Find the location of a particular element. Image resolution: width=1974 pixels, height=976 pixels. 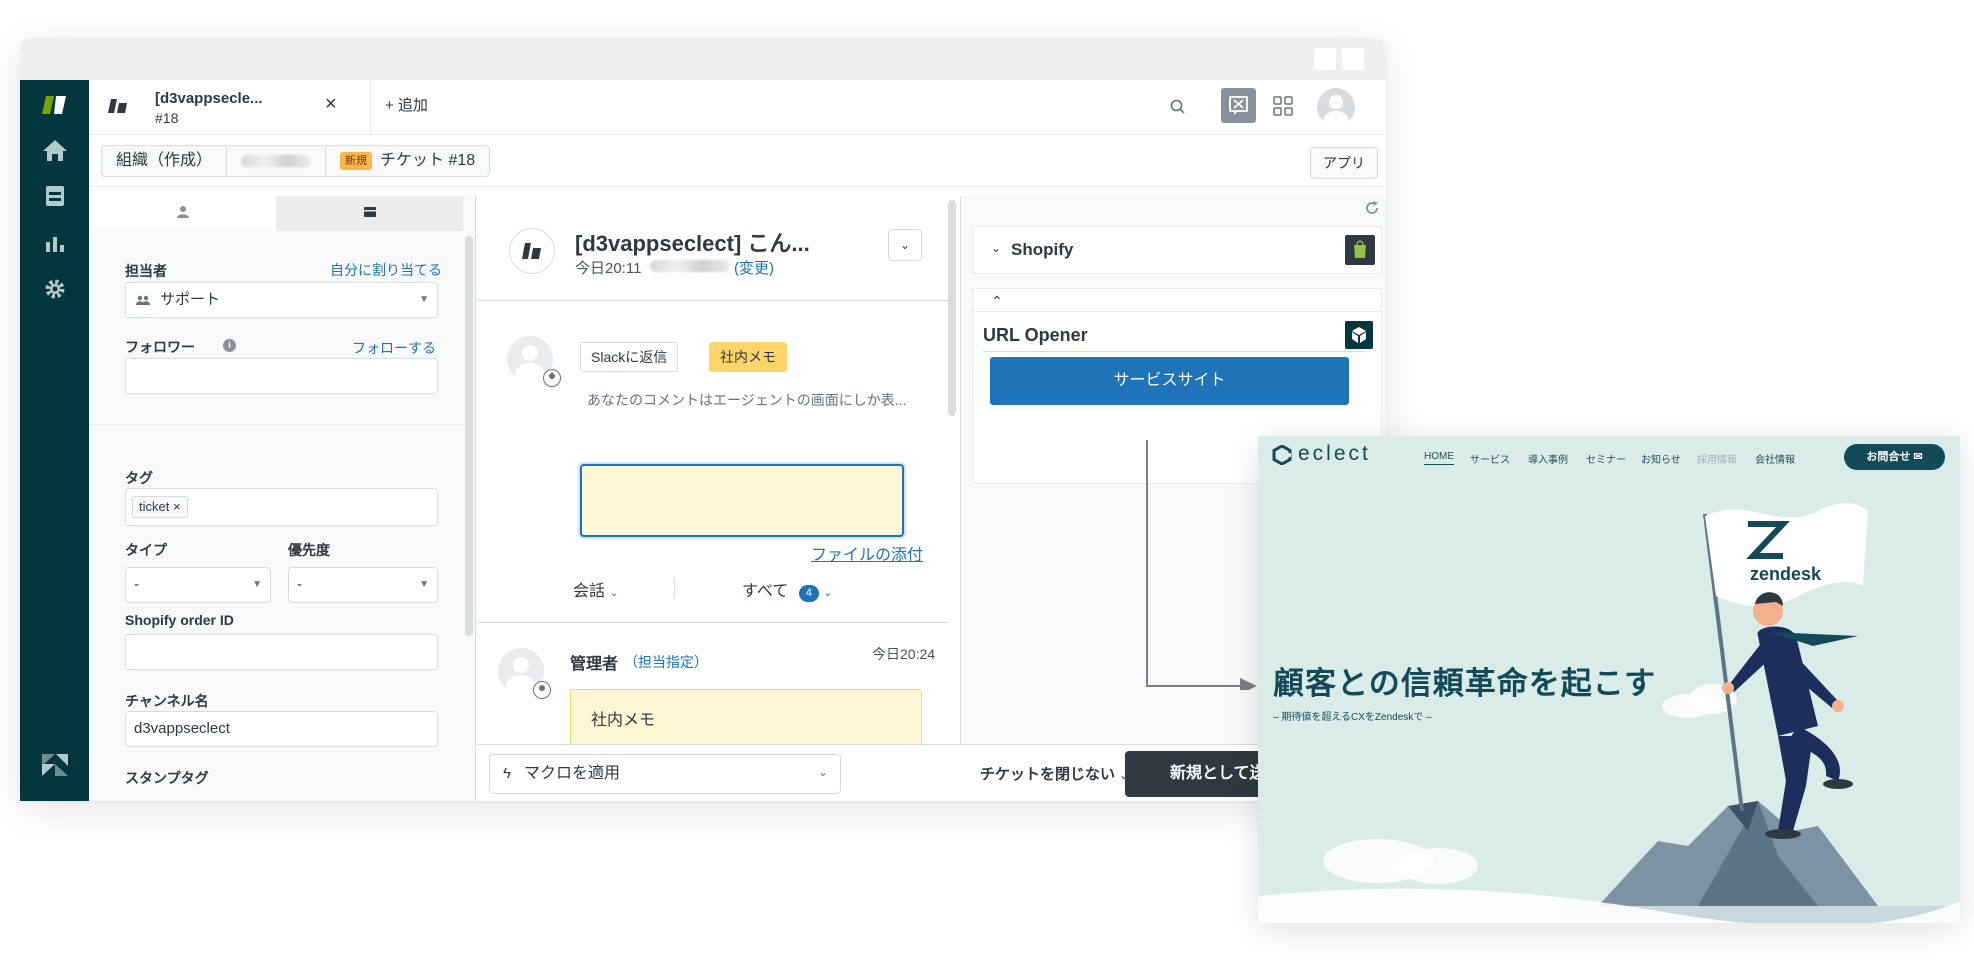

properties-tabs is located at coordinates (276, 213).